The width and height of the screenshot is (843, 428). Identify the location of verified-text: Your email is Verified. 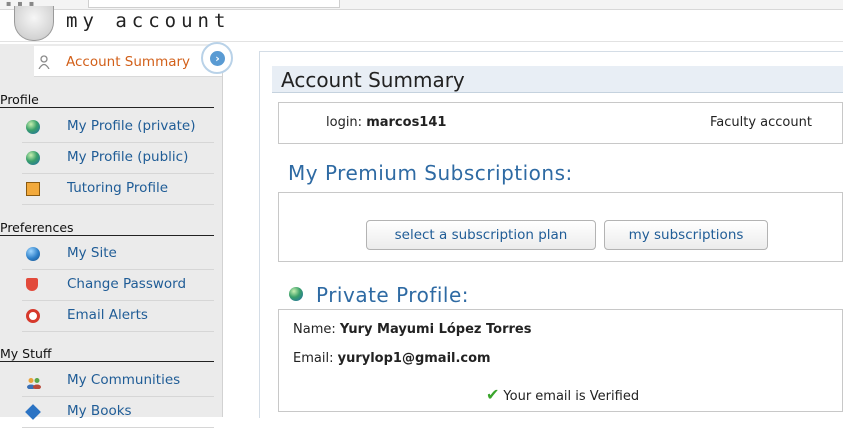
(571, 396).